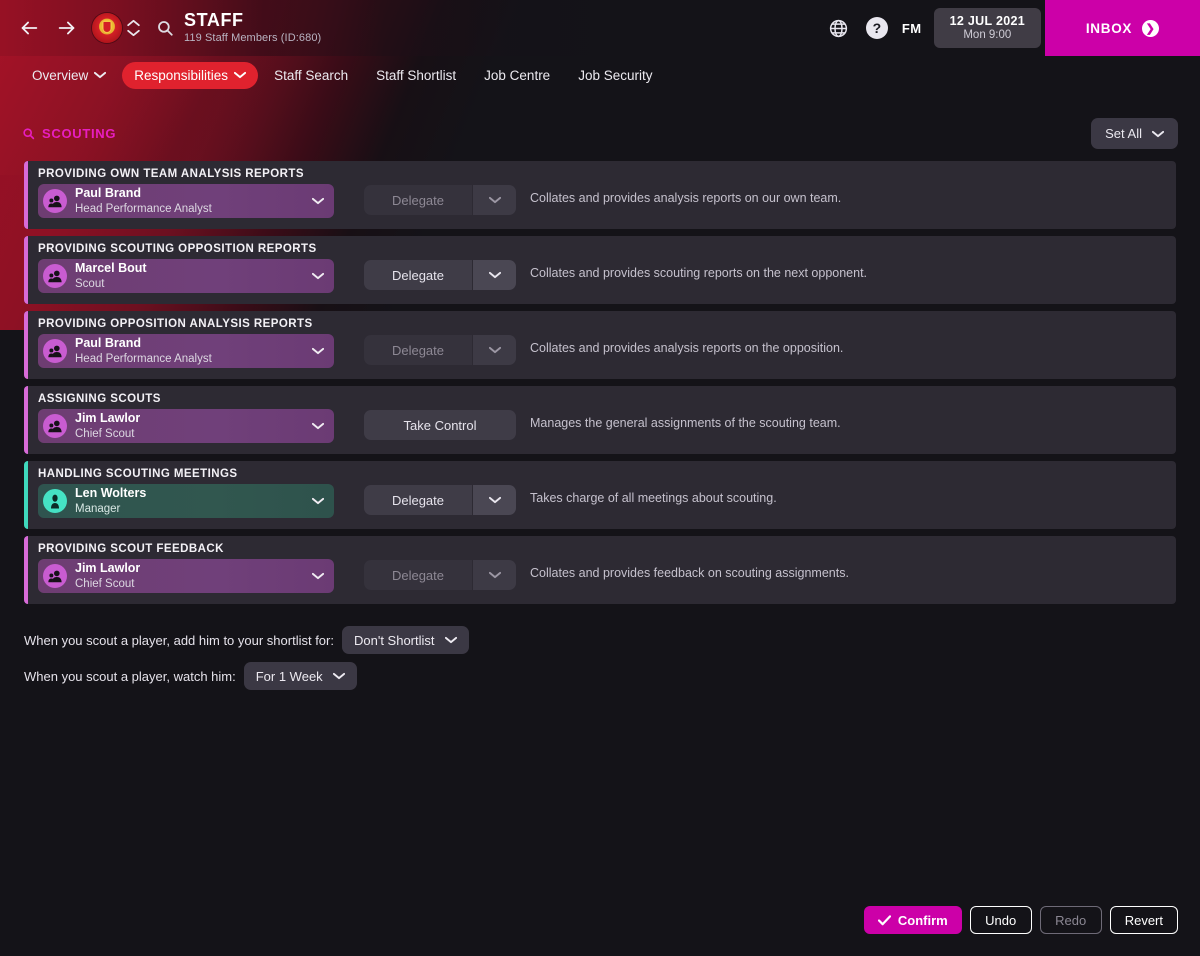 This screenshot has width=1200, height=956. I want to click on row-left-block: ASSIGNING SCOUTS Jim Lawlor Chief Scout, so click(197, 414).